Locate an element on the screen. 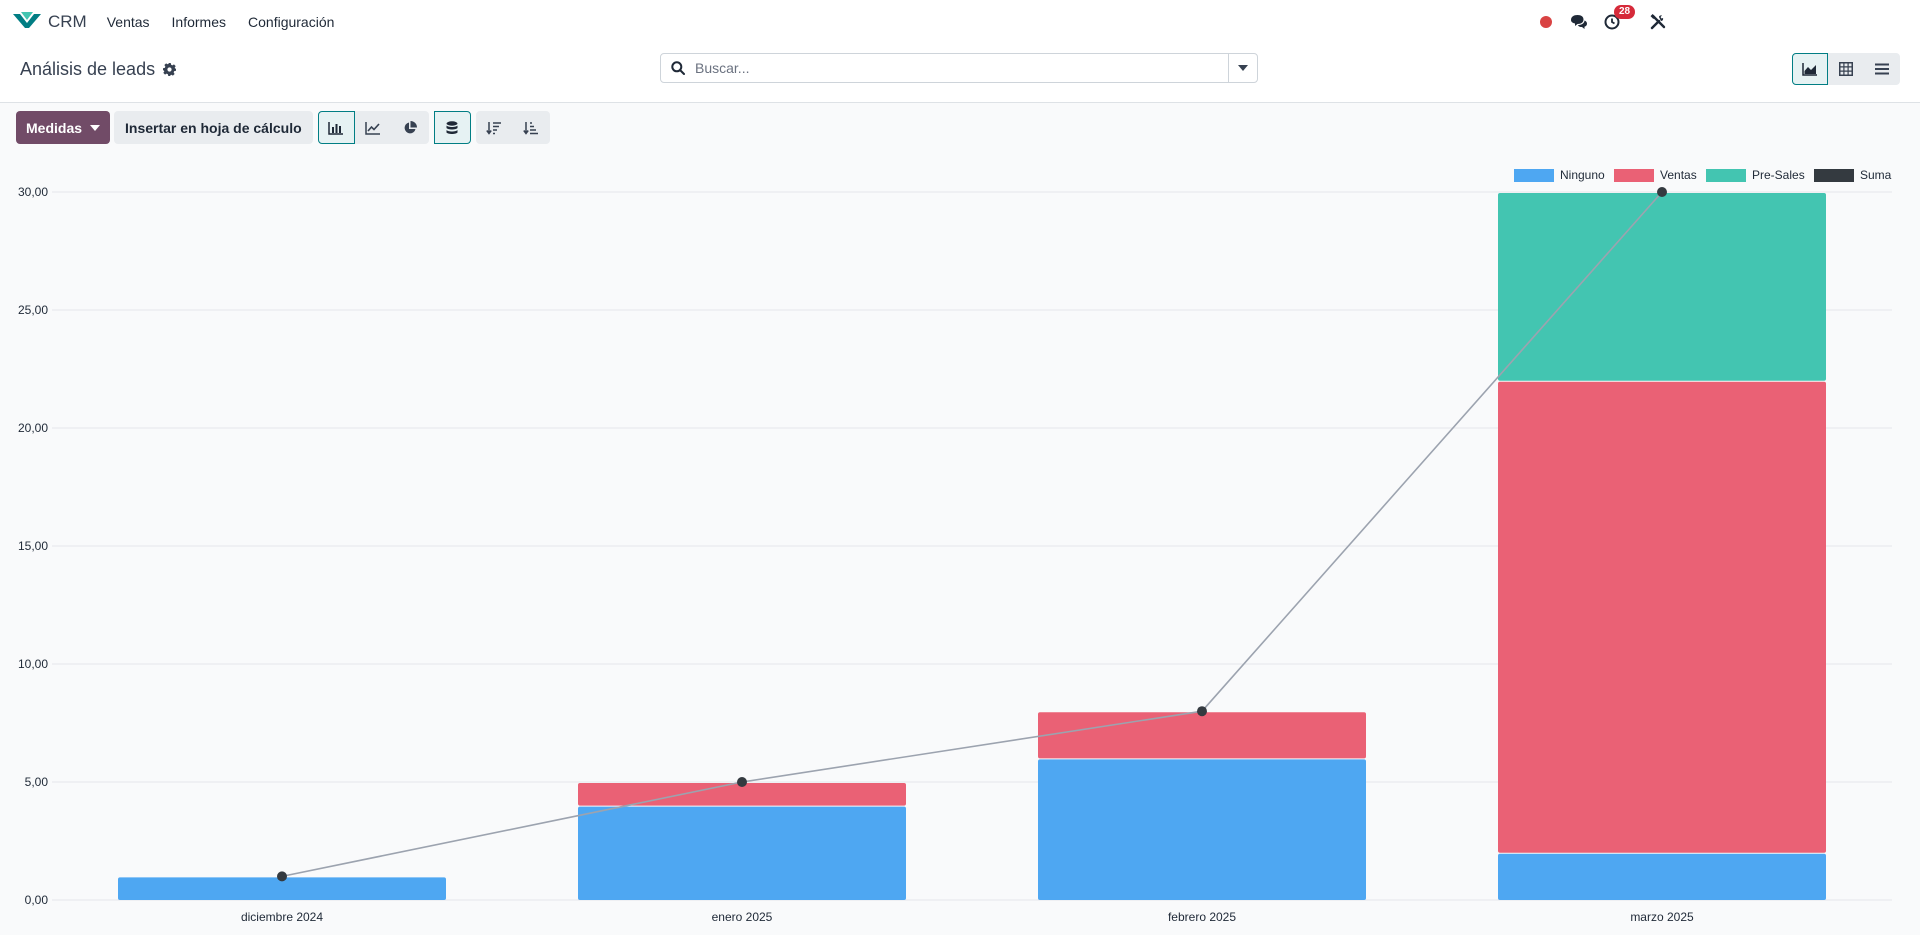 This screenshot has width=1920, height=935. table-icon is located at coordinates (1846, 69).